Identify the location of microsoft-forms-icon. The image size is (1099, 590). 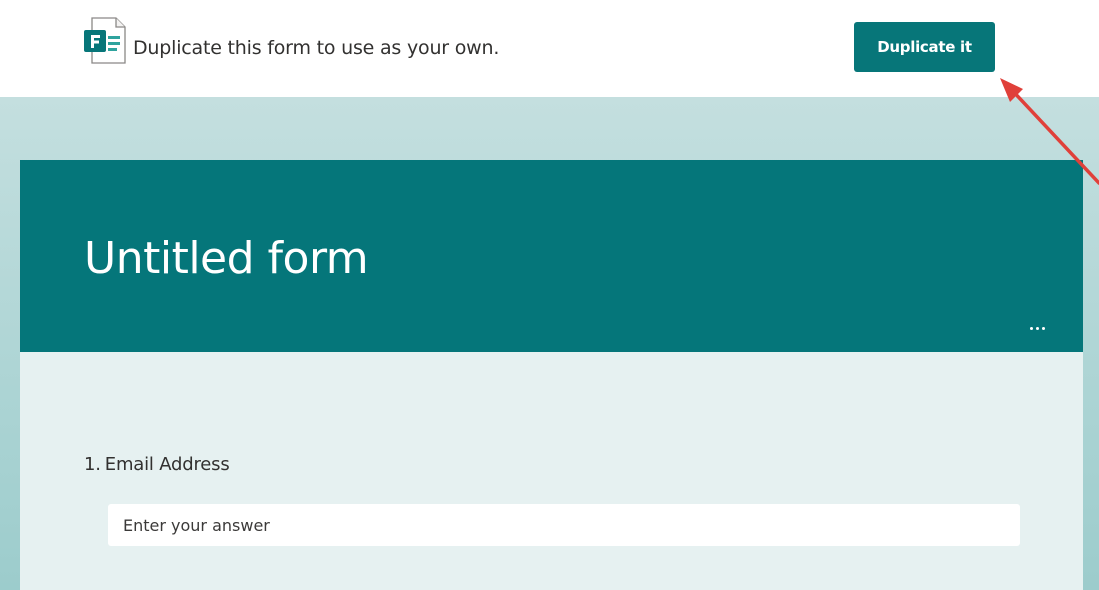
(105, 41).